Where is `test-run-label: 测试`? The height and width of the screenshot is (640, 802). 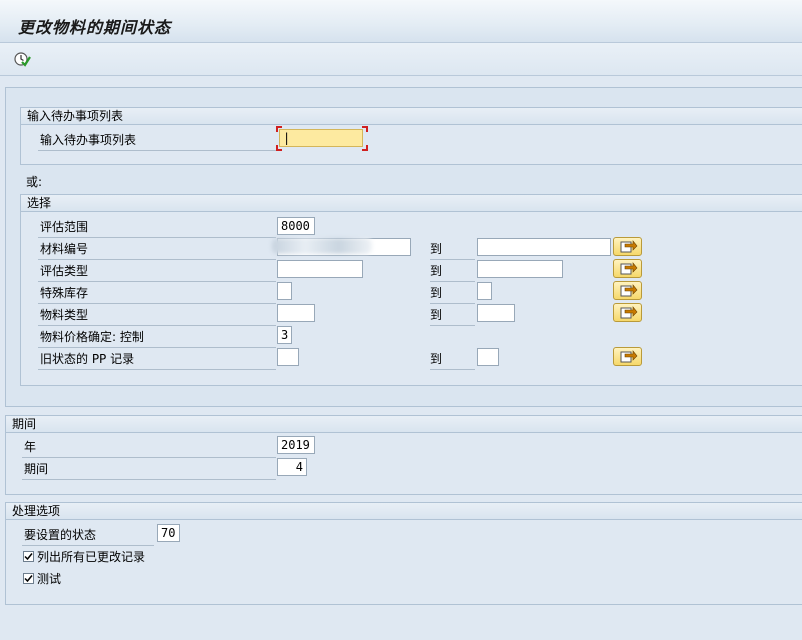 test-run-label: 测试 is located at coordinates (49, 579).